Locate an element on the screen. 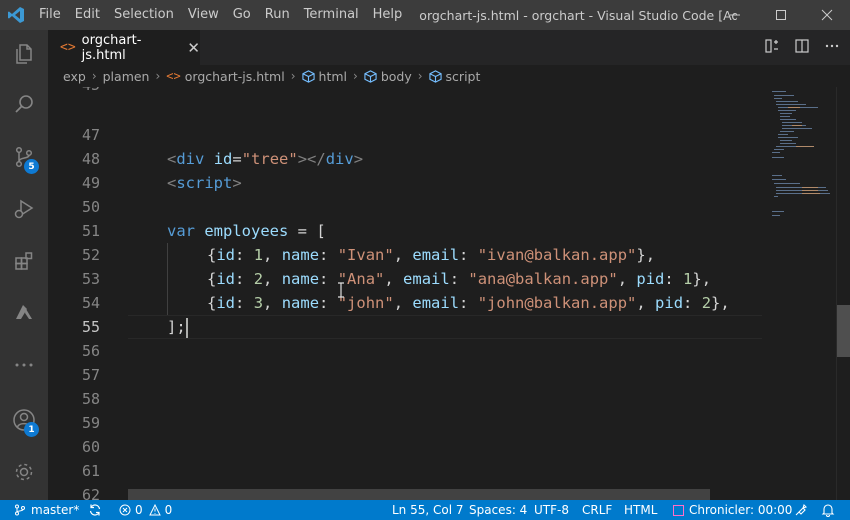 The image size is (850, 520). open-changes-icon is located at coordinates (772, 48).